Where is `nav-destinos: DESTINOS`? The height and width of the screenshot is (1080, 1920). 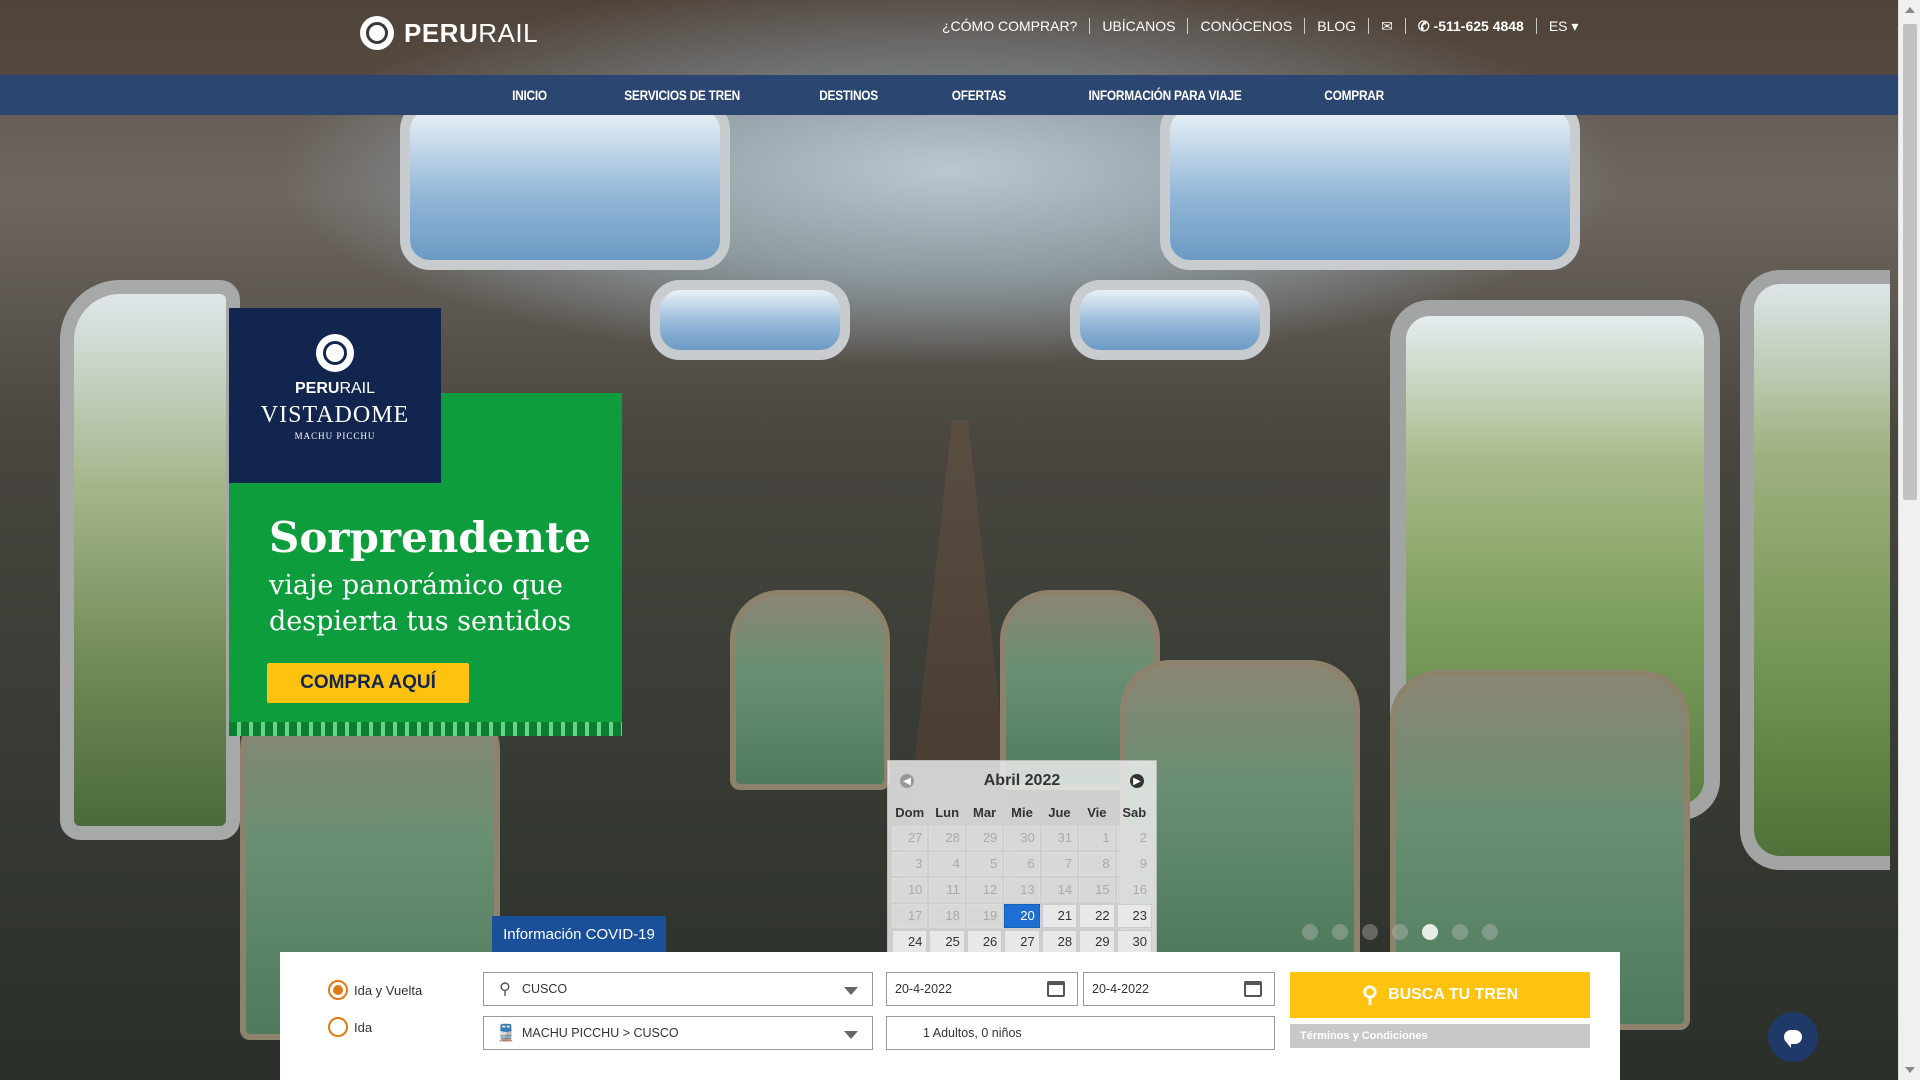 nav-destinos: DESTINOS is located at coordinates (848, 95).